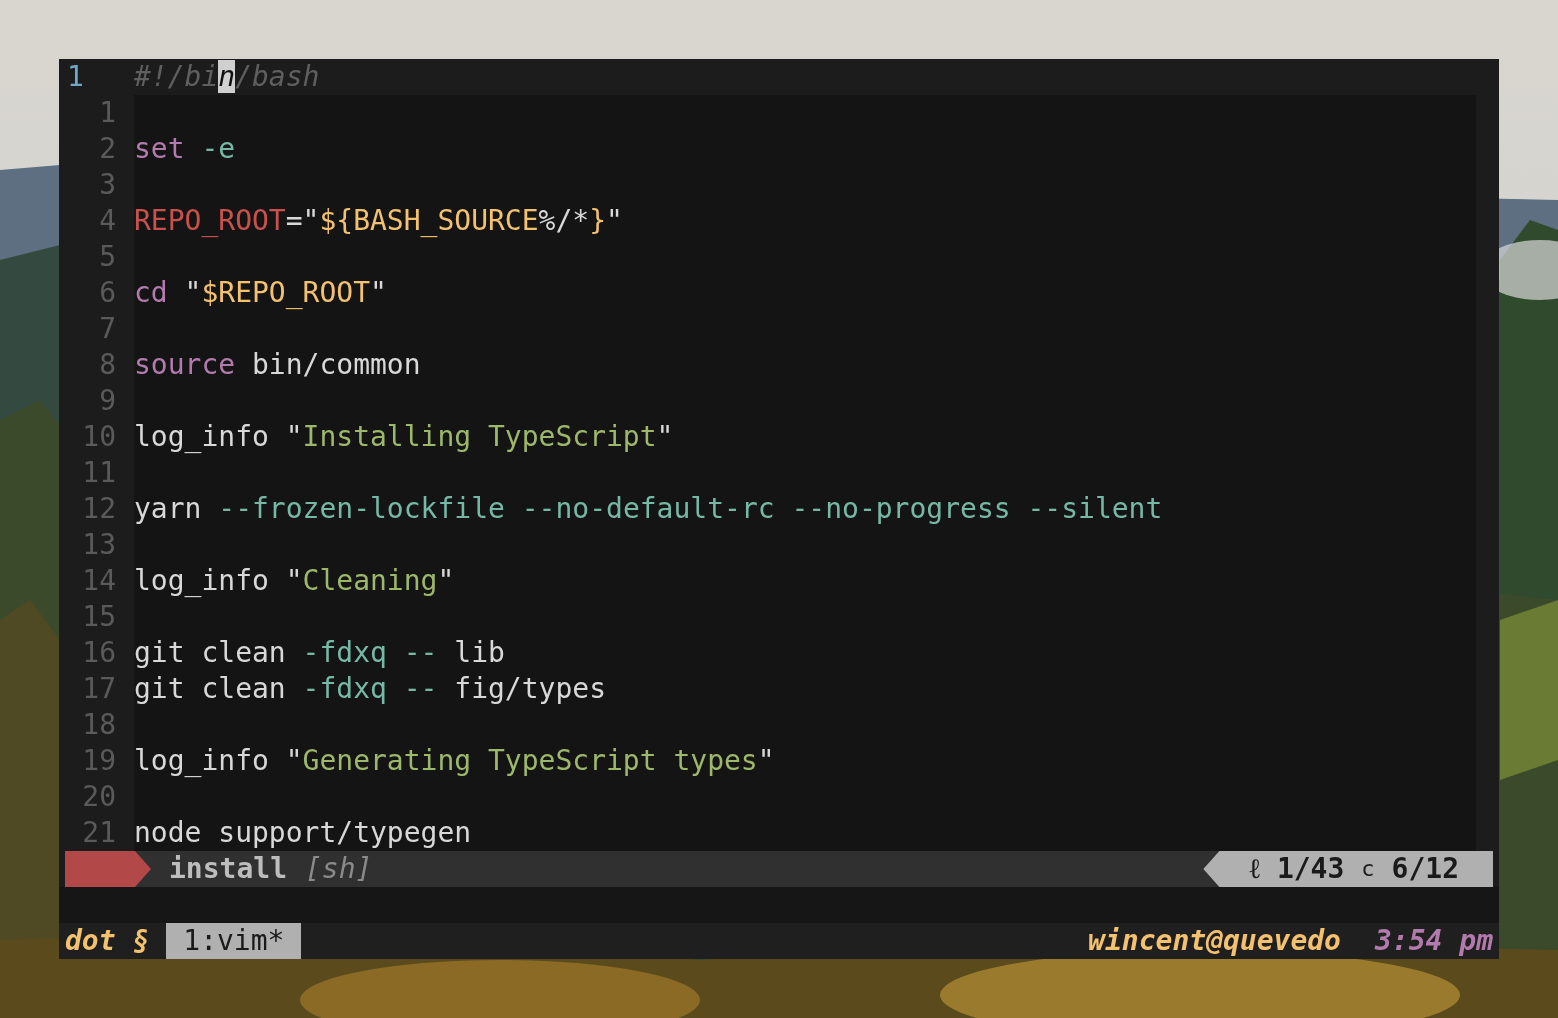  I want to click on line-number: 20, so click(99, 797).